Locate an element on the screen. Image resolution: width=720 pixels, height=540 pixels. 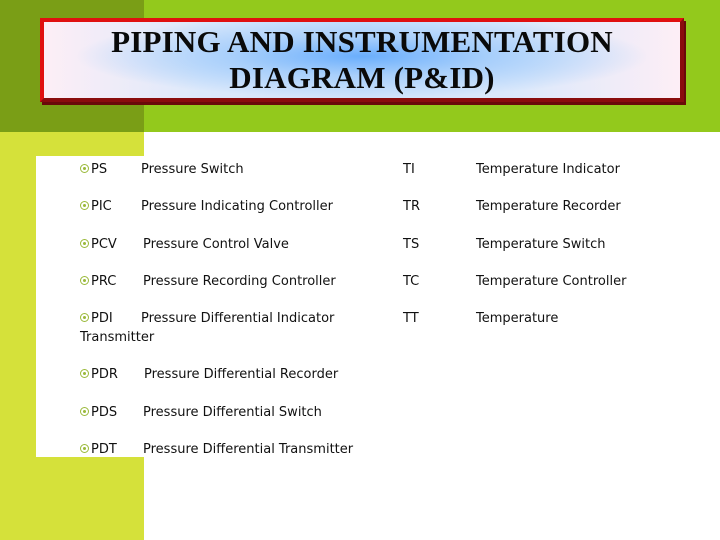
description: Pressure Switch is located at coordinates (192, 169).